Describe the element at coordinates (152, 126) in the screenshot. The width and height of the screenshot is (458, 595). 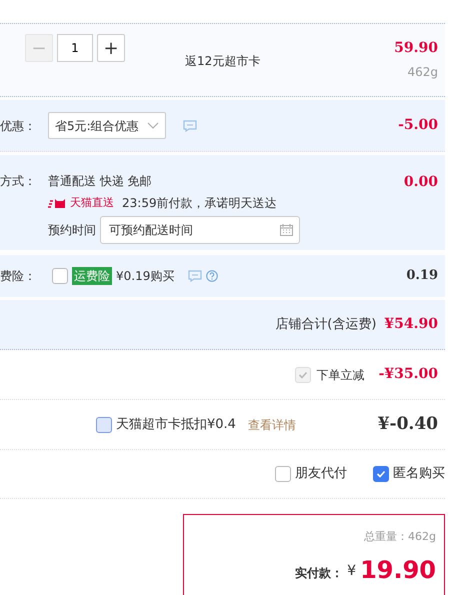
I see `chevron-icon` at that location.